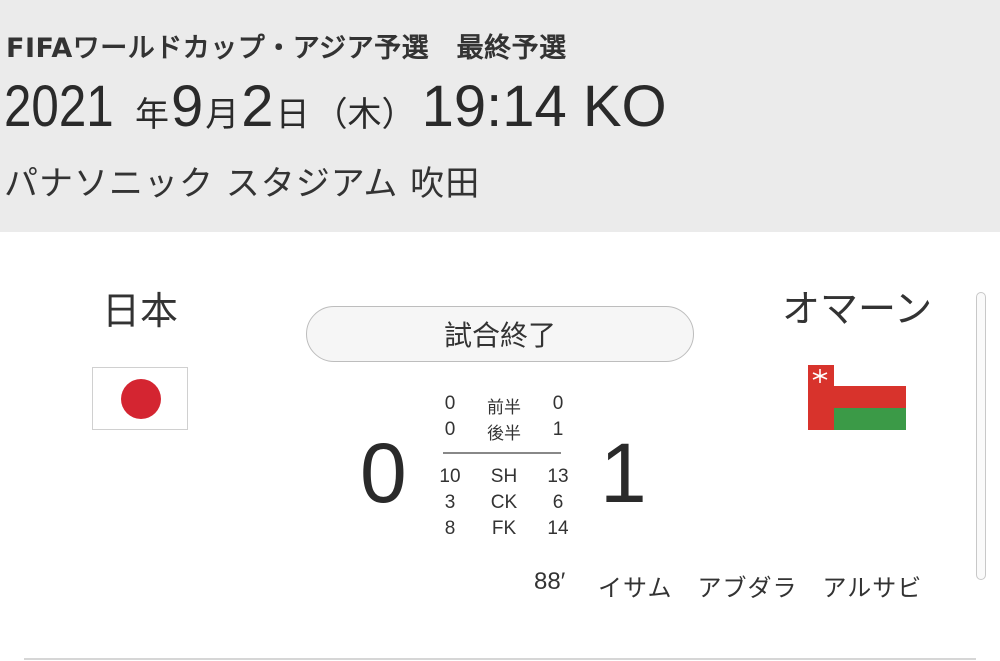 Image resolution: width=1000 pixels, height=661 pixels. What do you see at coordinates (500, 659) in the screenshot?
I see `section-divider` at bounding box center [500, 659].